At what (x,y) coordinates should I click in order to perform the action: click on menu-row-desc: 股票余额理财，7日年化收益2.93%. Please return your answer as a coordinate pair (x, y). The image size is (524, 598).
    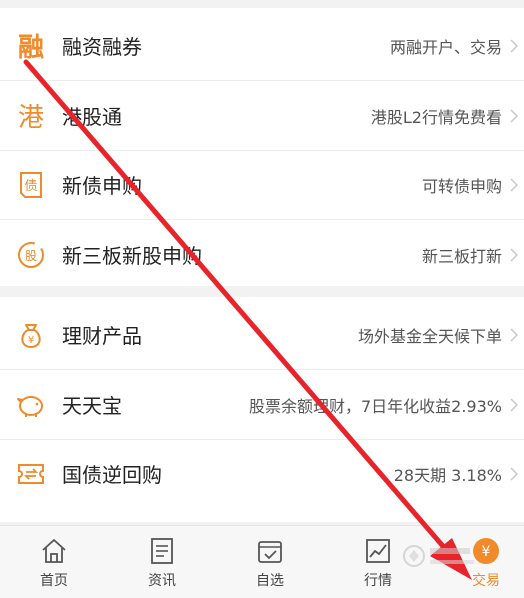
    Looking at the image, I should click on (375, 406).